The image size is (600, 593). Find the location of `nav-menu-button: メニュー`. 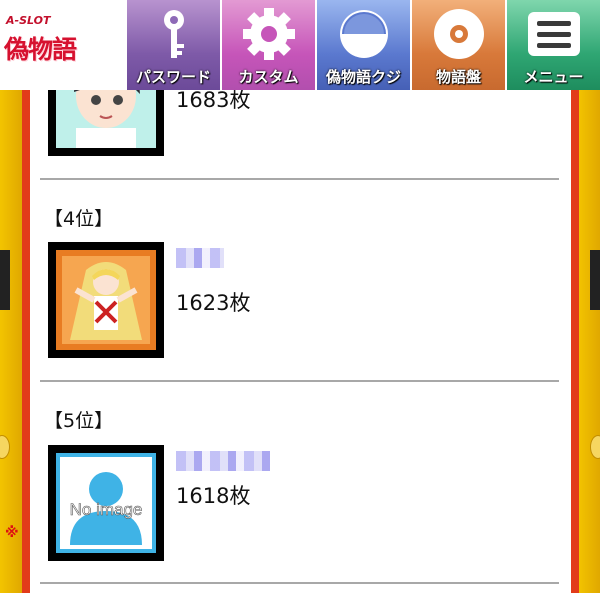

nav-menu-button: メニュー is located at coordinates (552, 45).